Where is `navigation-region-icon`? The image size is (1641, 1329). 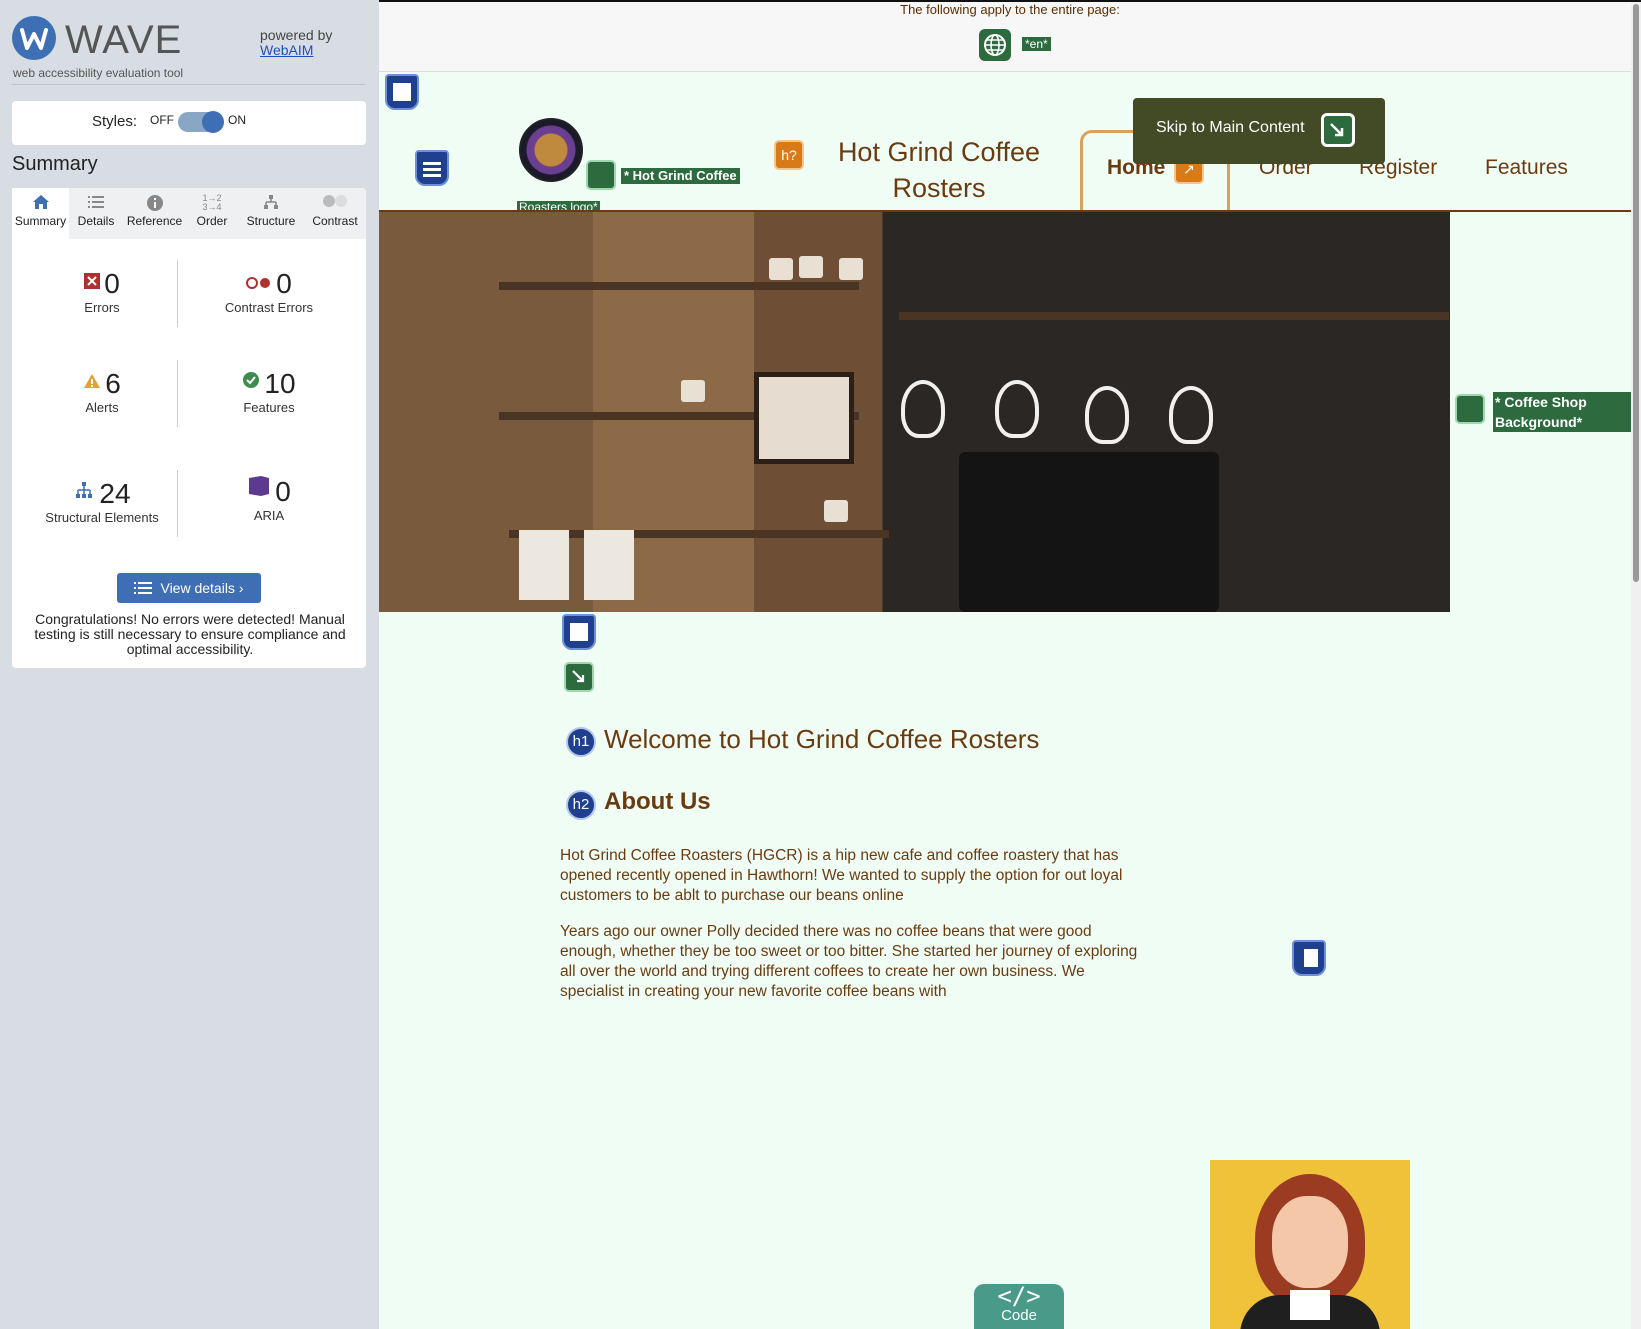
navigation-region-icon is located at coordinates (432, 168).